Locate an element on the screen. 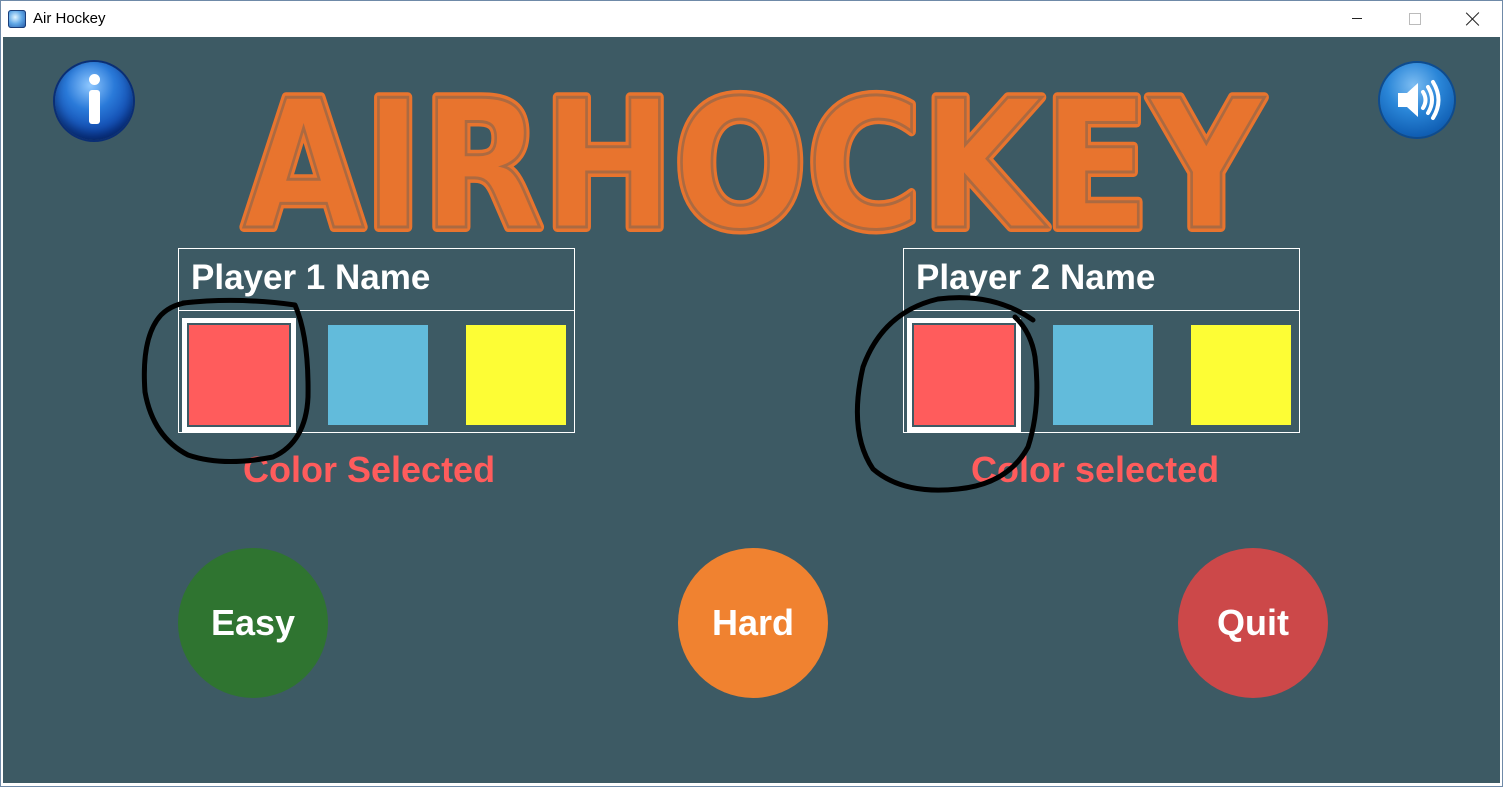 This screenshot has width=1503, height=787. player-1-panel: Player 1 Name is located at coordinates (376, 340).